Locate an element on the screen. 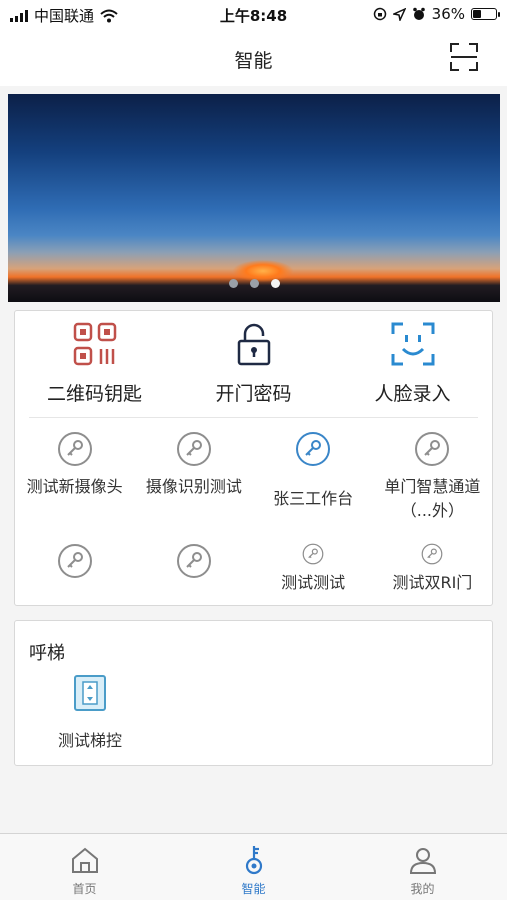  smart-key-icon is located at coordinates (253, 860).